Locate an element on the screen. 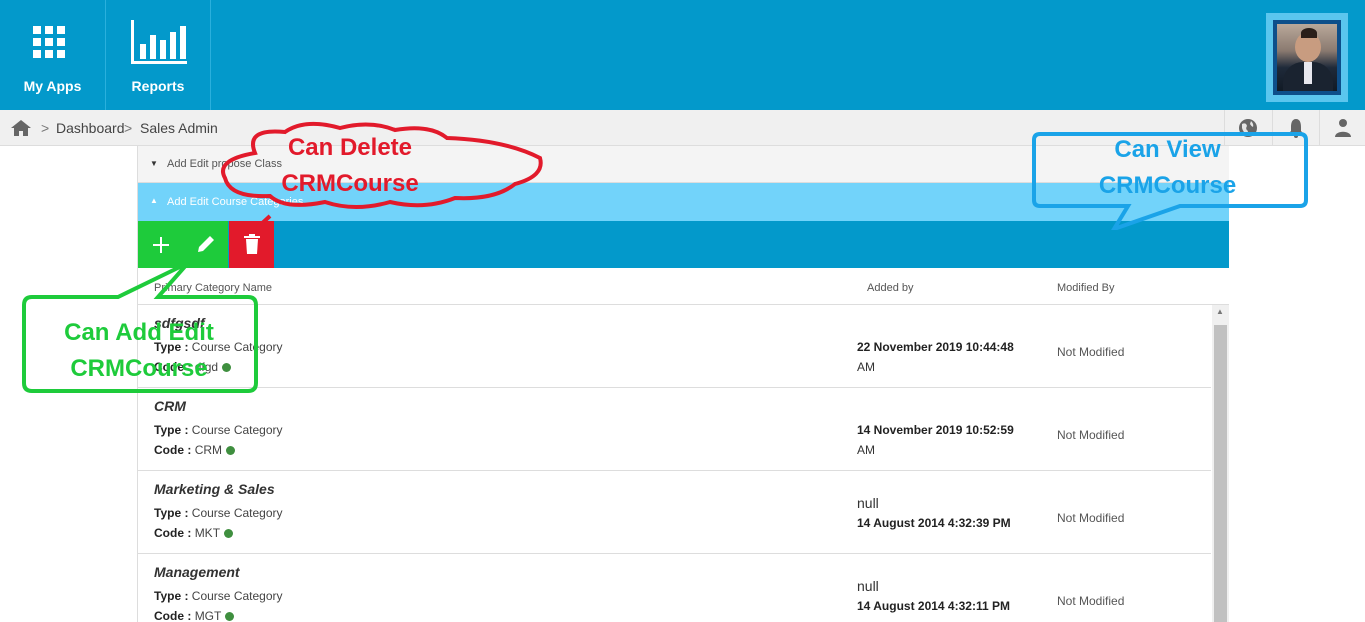 The width and height of the screenshot is (1365, 622). category-code: Code : CRM is located at coordinates (195, 450).